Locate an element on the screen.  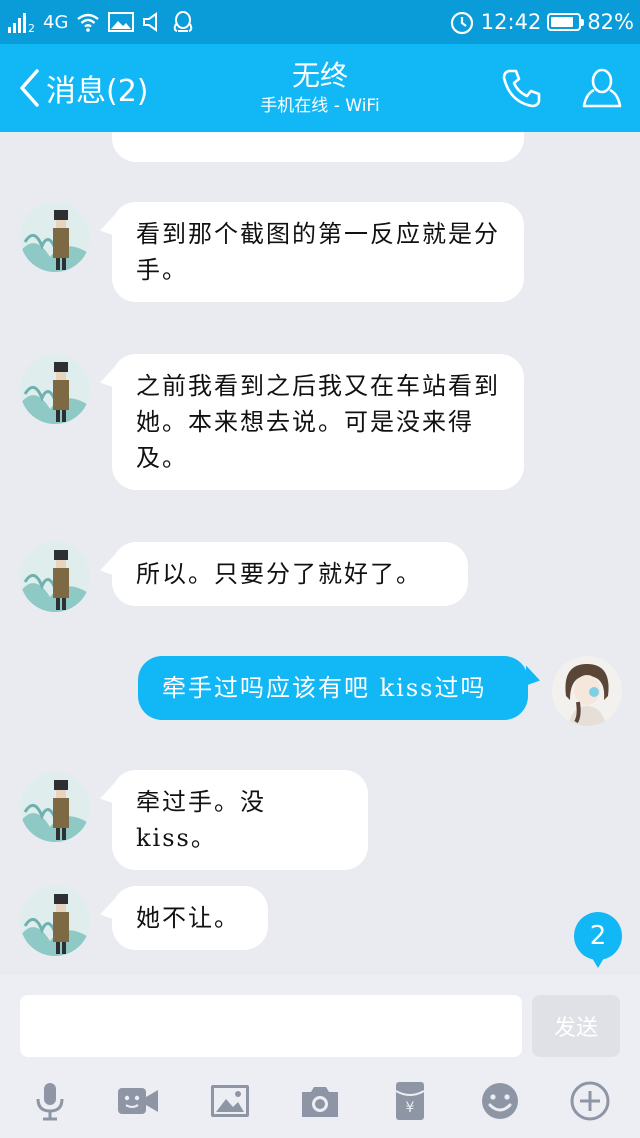
back-button: 消息(2) is located at coordinates (83, 88).